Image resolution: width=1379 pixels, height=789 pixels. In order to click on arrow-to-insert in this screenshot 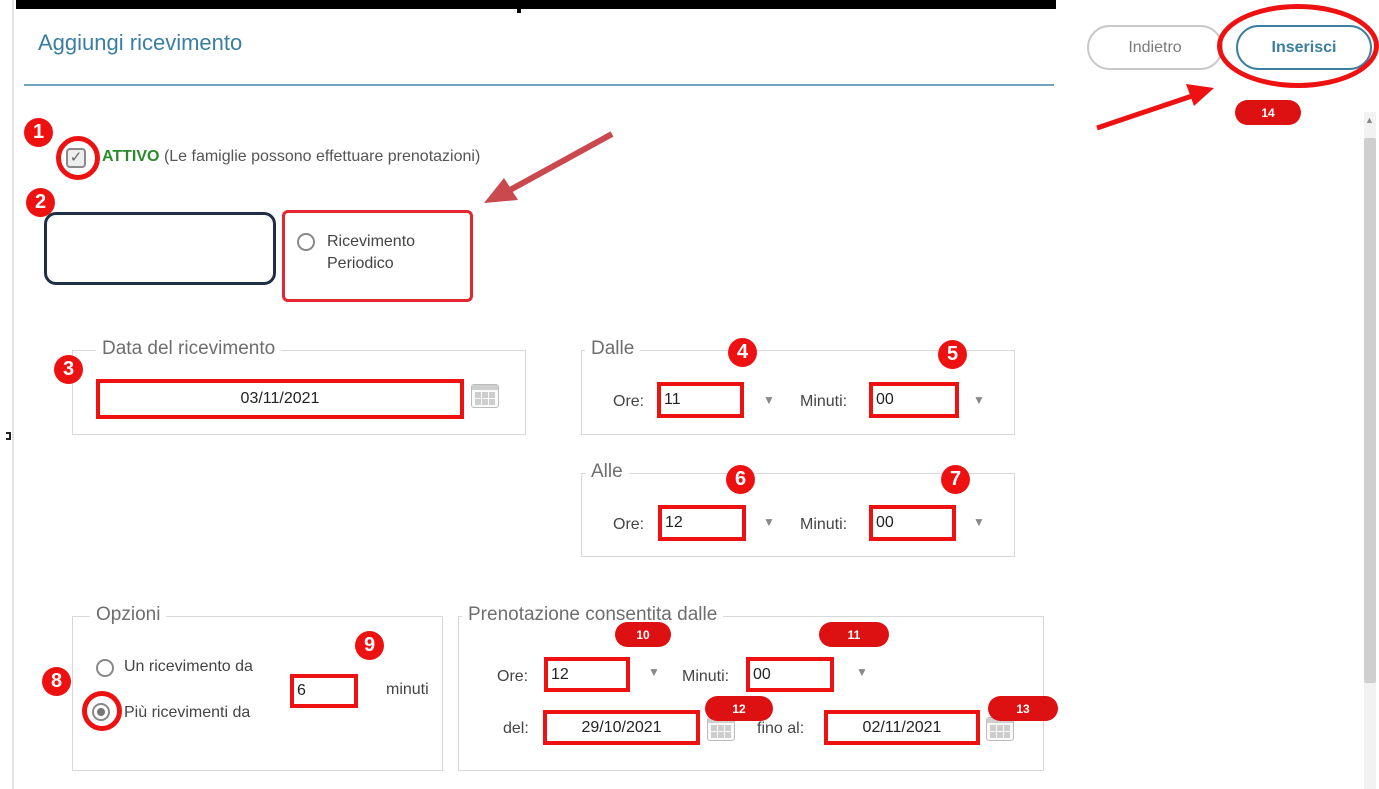, I will do `click(1155, 107)`.